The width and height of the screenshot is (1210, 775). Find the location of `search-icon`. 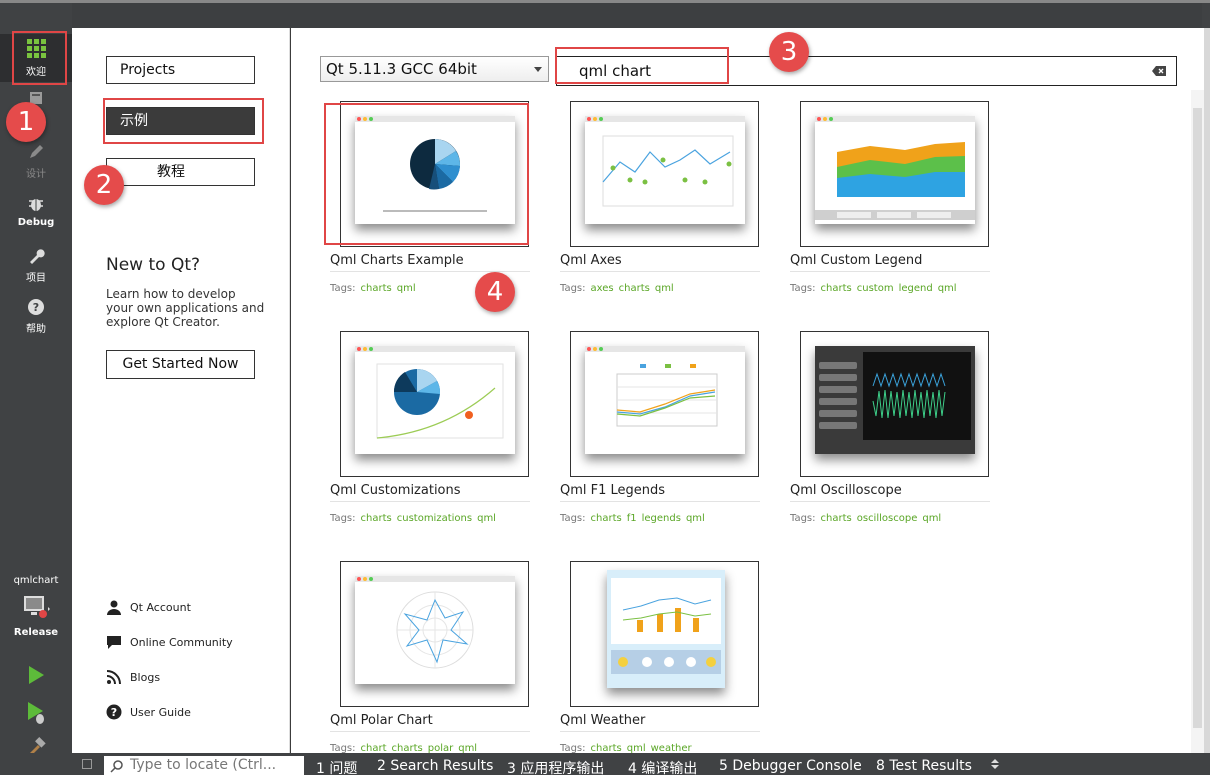

search-icon is located at coordinates (116, 766).